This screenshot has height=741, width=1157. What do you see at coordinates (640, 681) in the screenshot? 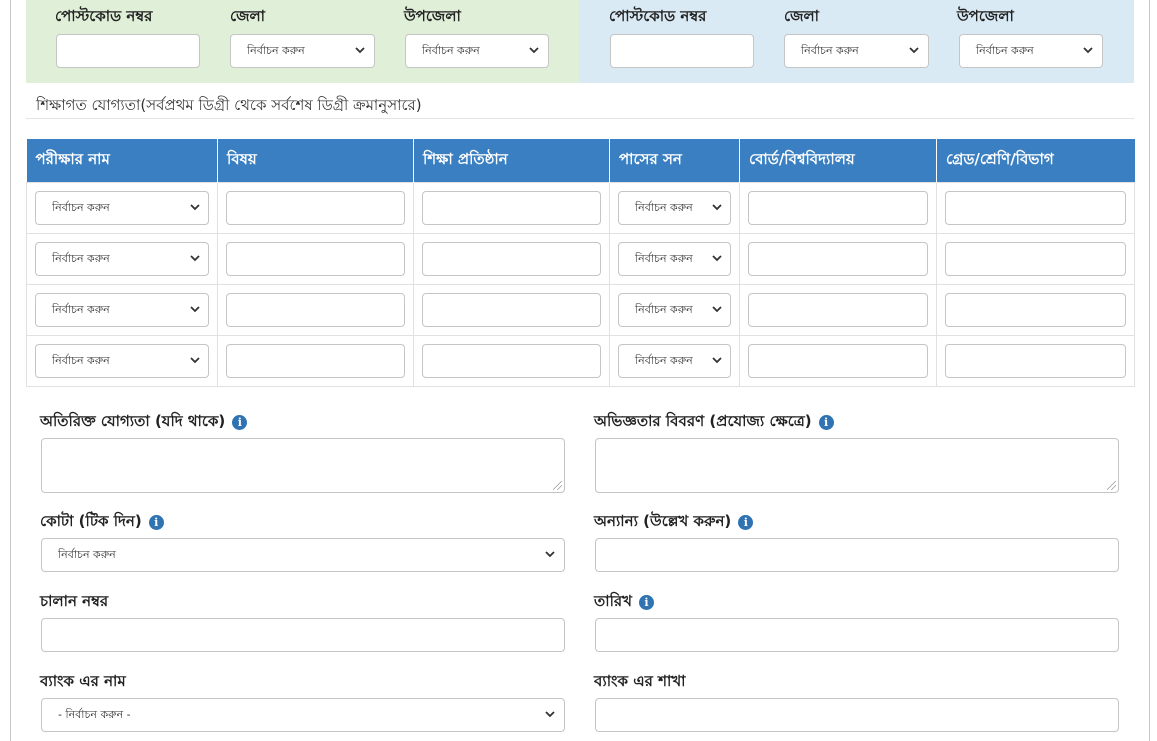
I see `bank-branch-label-text: ব্যাংক এর শাখা` at bounding box center [640, 681].